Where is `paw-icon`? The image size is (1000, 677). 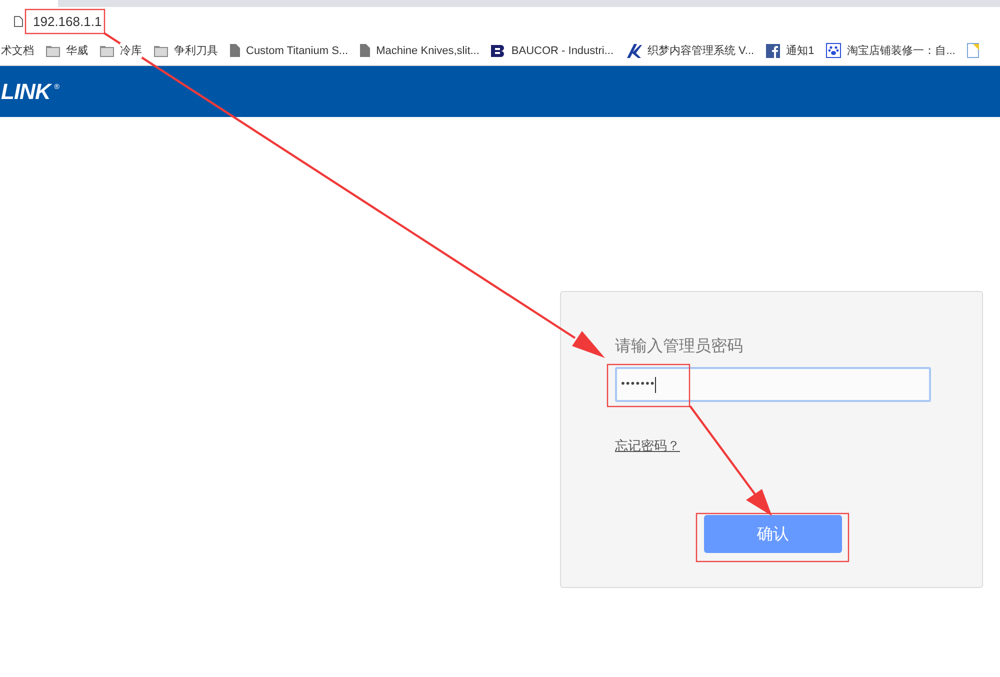
paw-icon is located at coordinates (834, 50).